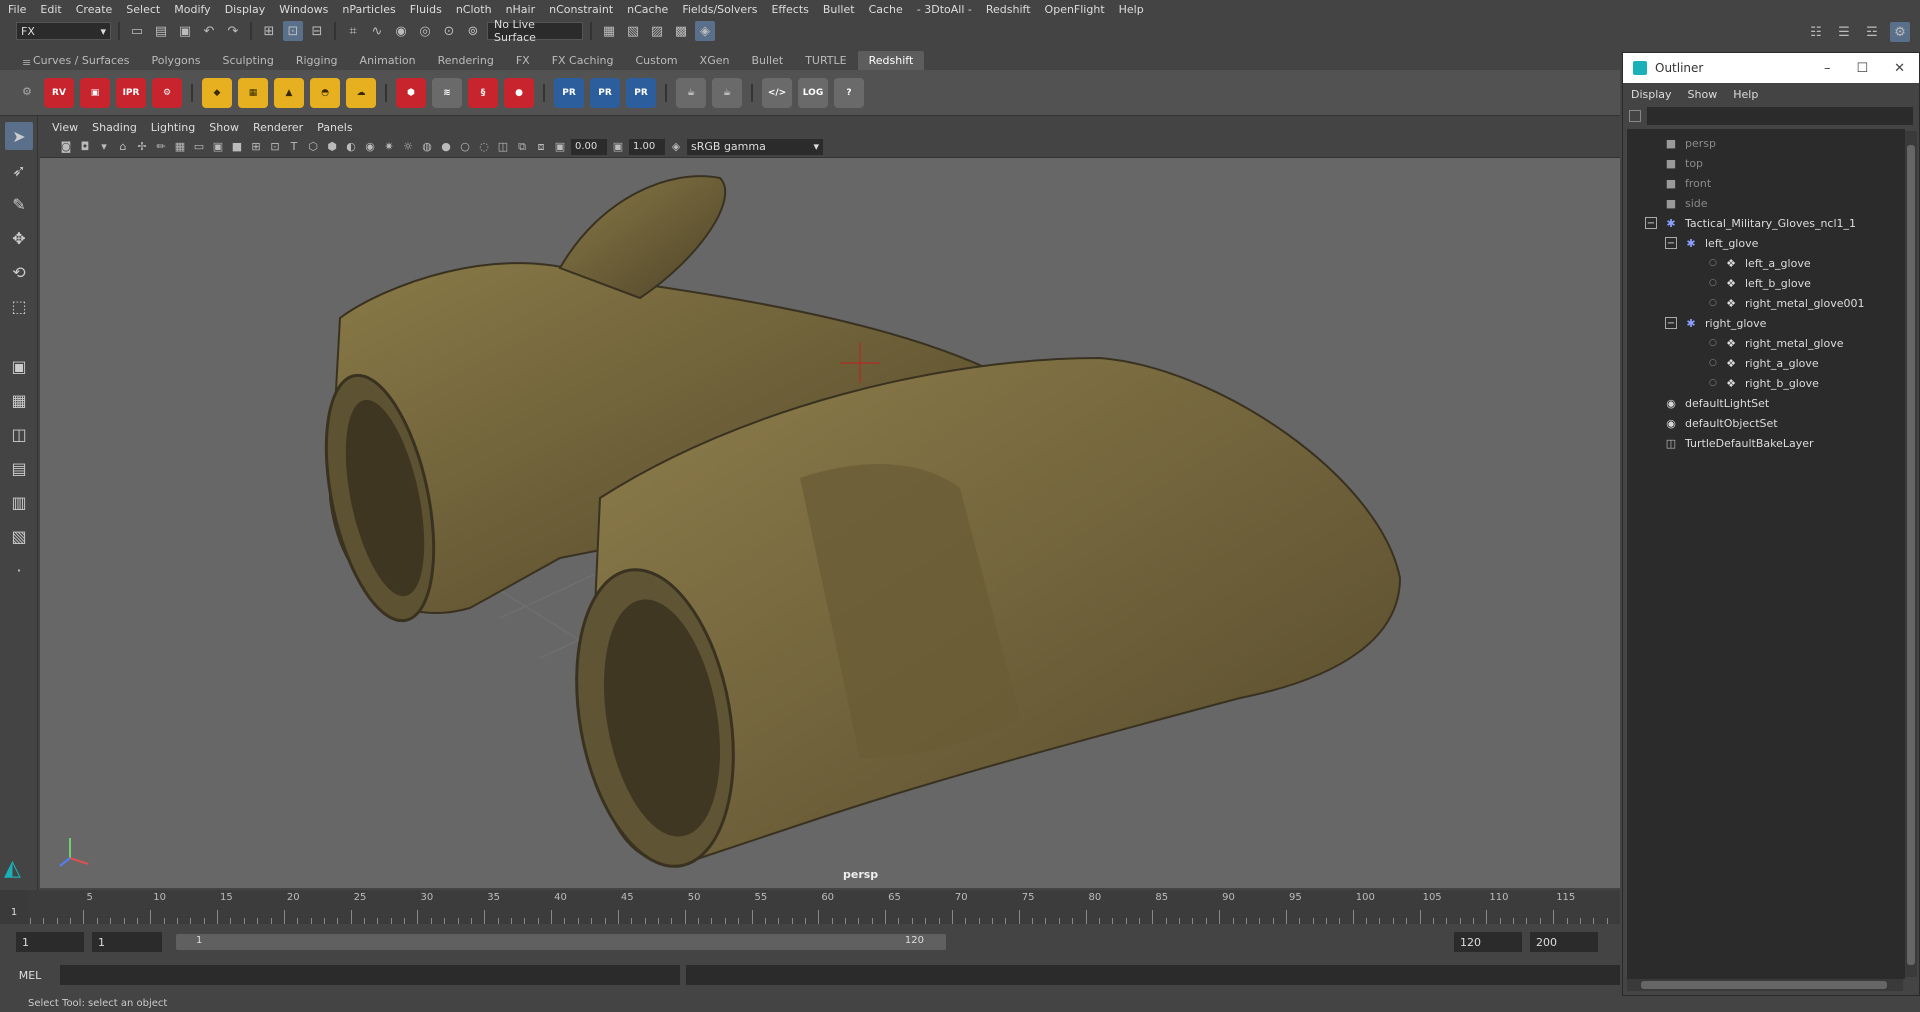  What do you see at coordinates (95, 92) in the screenshot?
I see `redshift-render-icon: ▣` at bounding box center [95, 92].